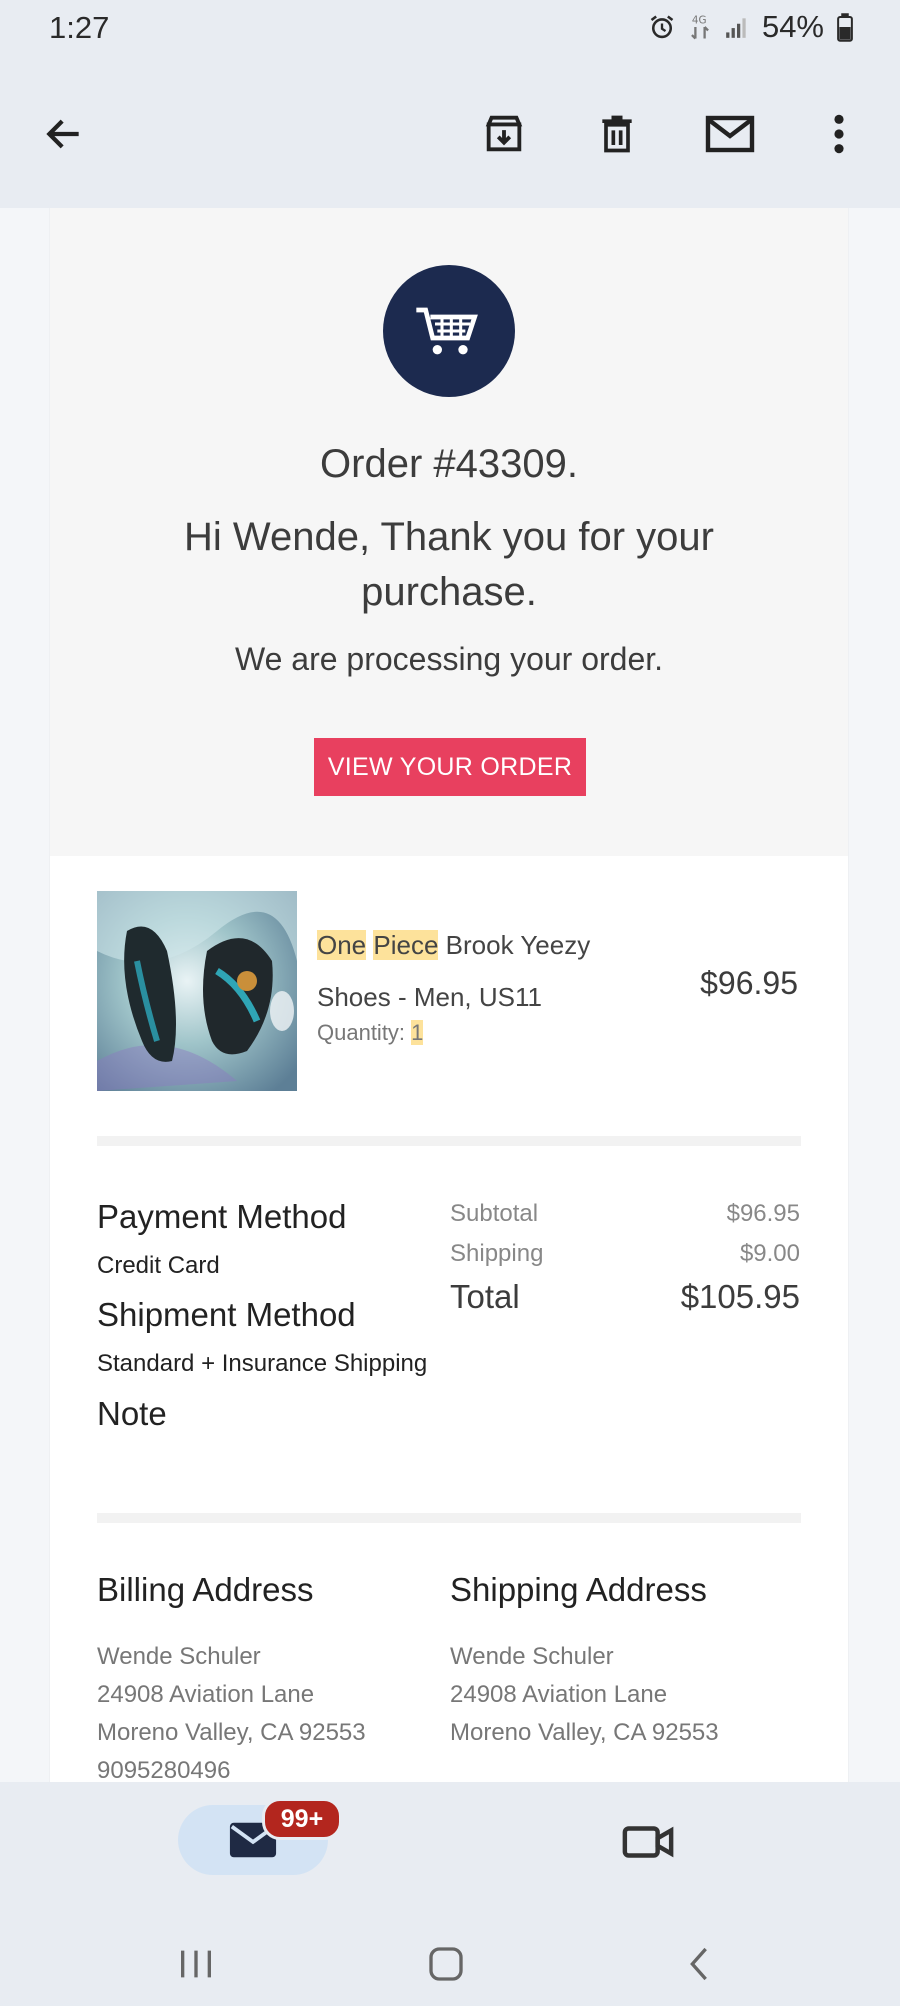 The height and width of the screenshot is (2006, 900). I want to click on arrow-back-icon, so click(62, 134).